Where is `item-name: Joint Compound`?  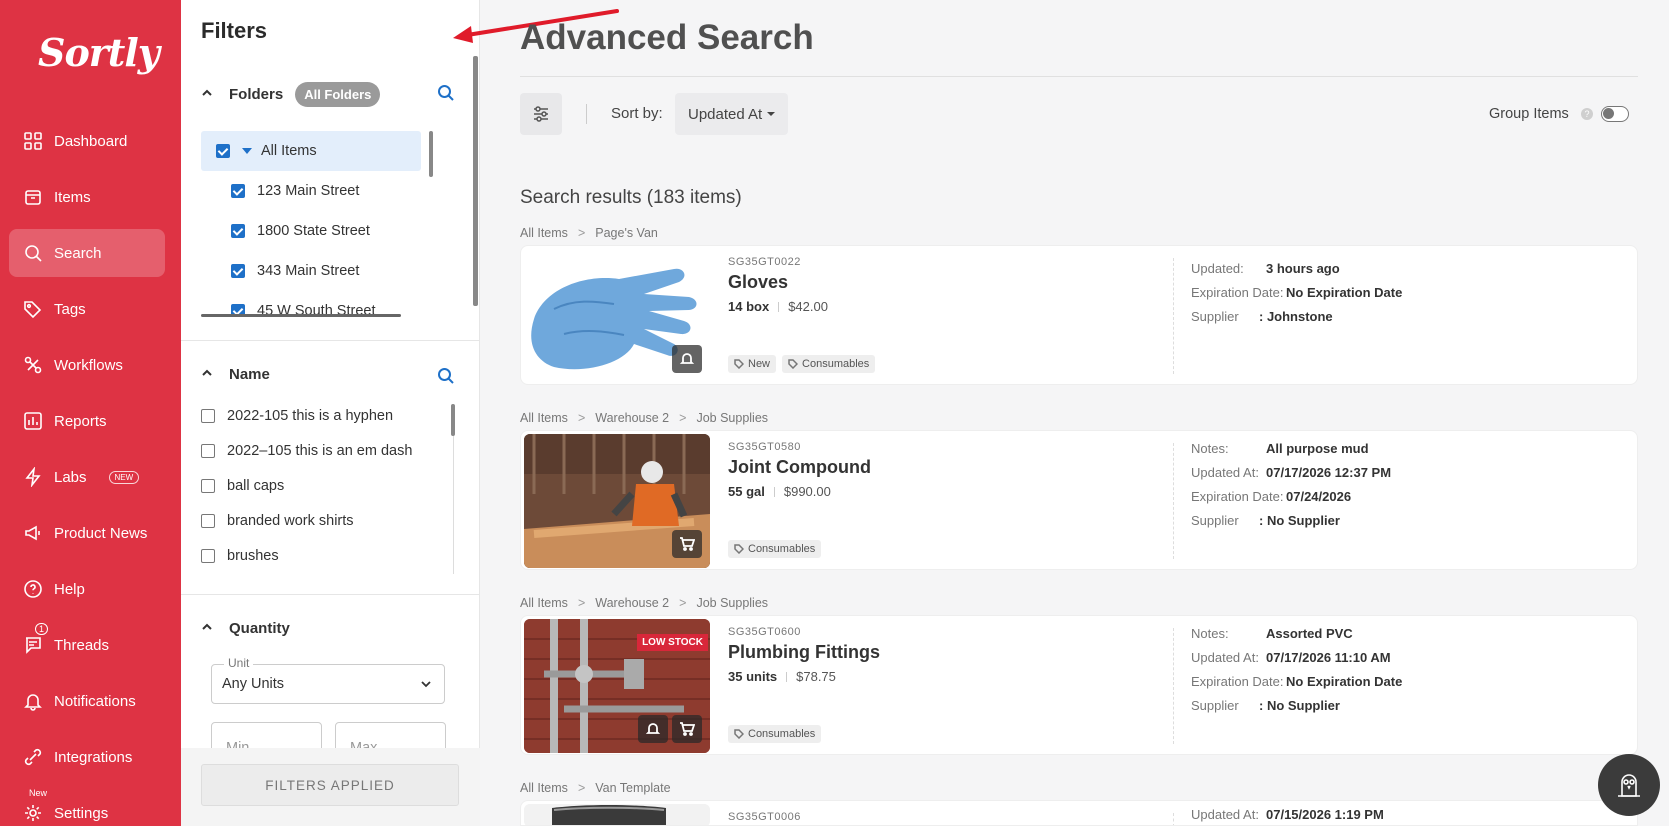 item-name: Joint Compound is located at coordinates (799, 467).